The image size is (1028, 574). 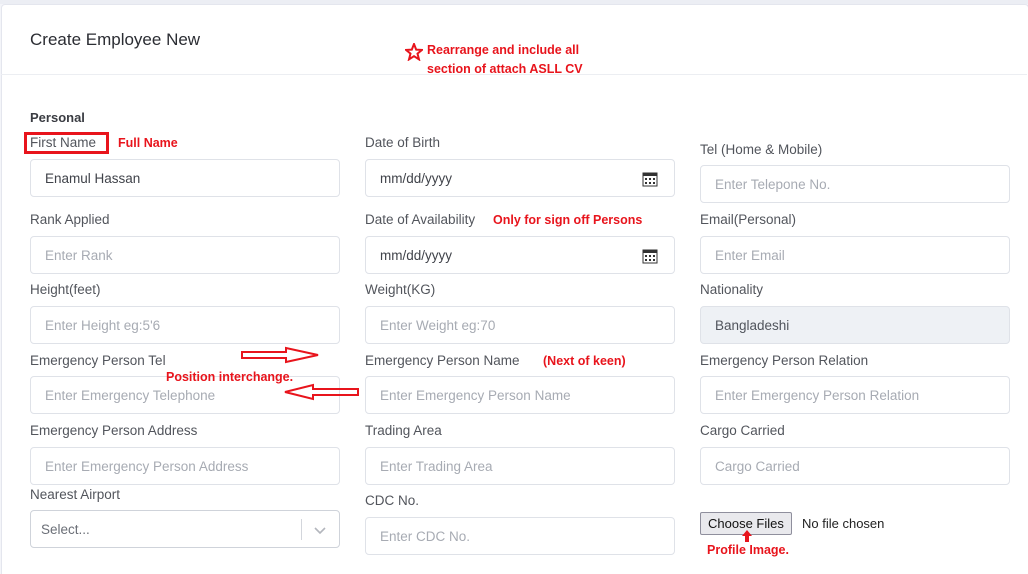 I want to click on next-of-keen-note: (Next of keen), so click(x=584, y=361).